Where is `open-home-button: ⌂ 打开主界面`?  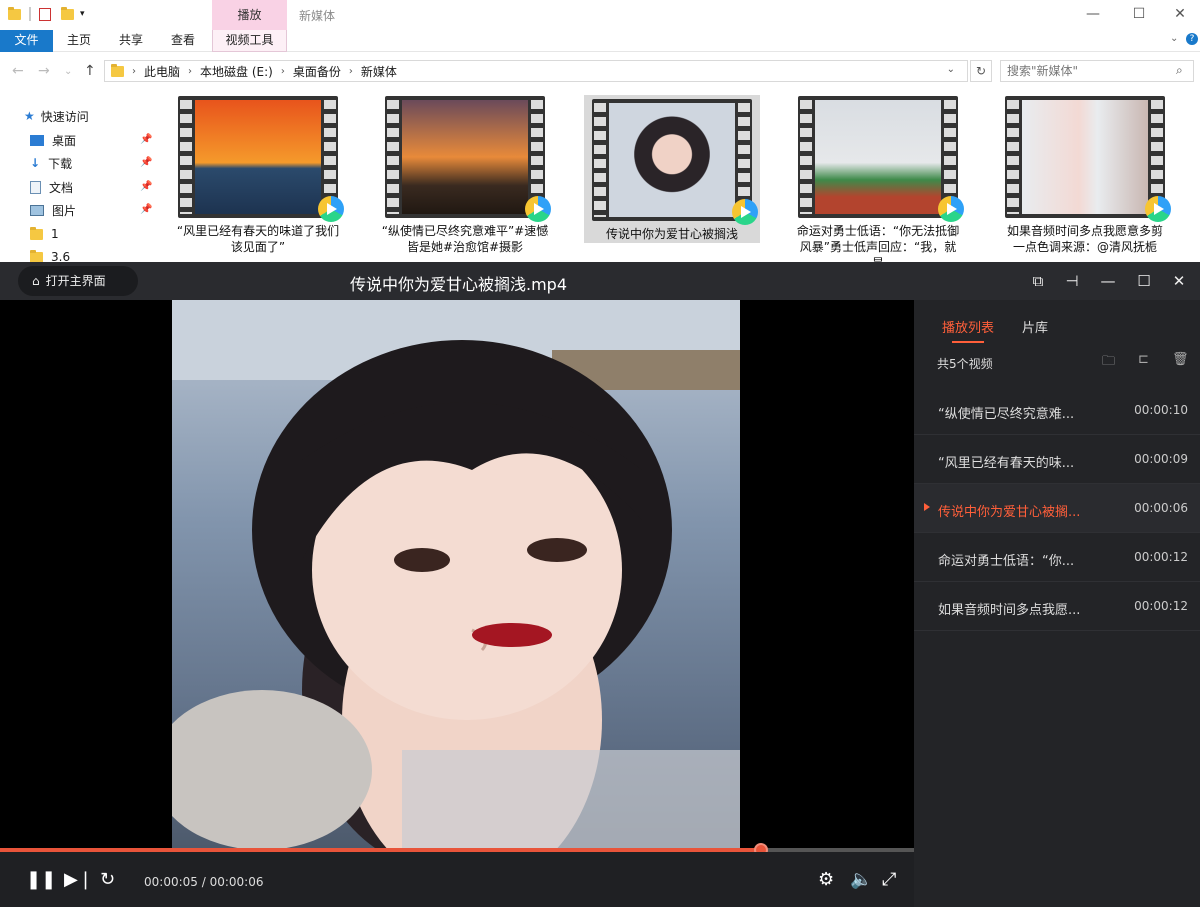 open-home-button: ⌂ 打开主界面 is located at coordinates (78, 281).